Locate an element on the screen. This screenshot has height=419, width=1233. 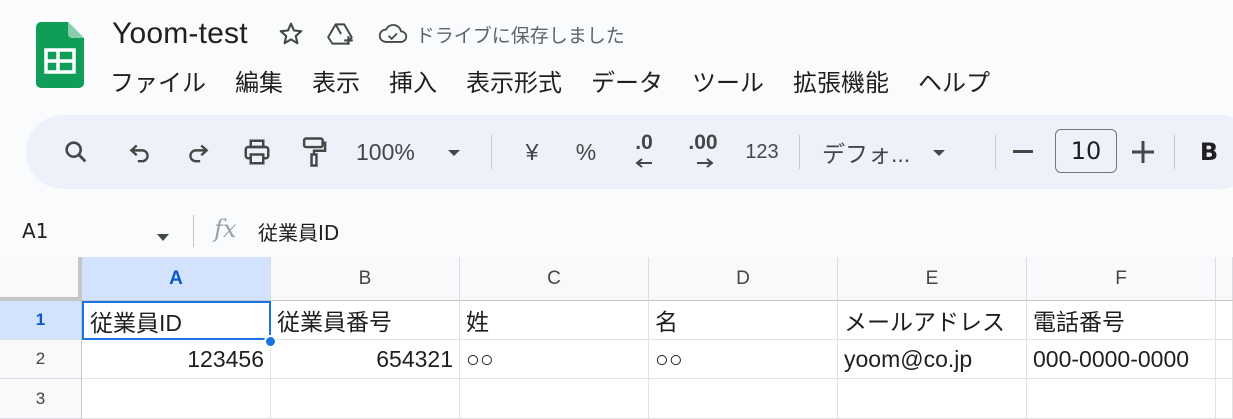
column-header-f: F is located at coordinates (1121, 279).